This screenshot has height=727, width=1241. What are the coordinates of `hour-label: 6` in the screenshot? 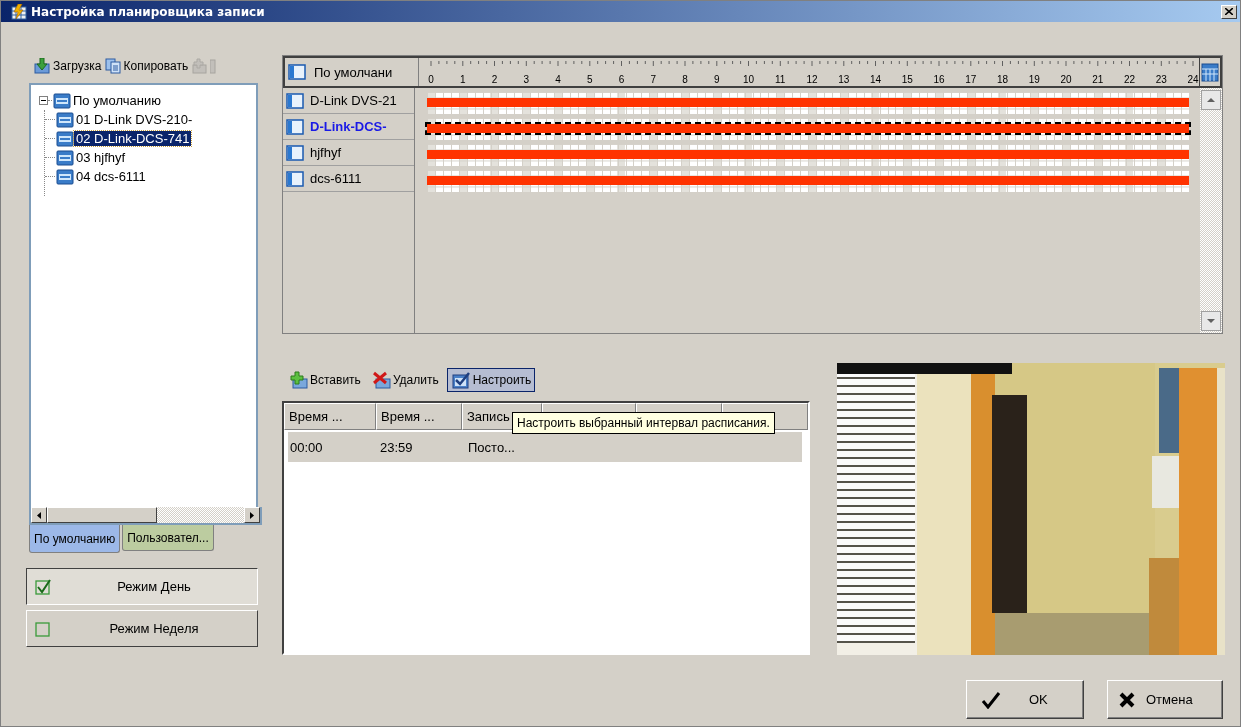 It's located at (621, 79).